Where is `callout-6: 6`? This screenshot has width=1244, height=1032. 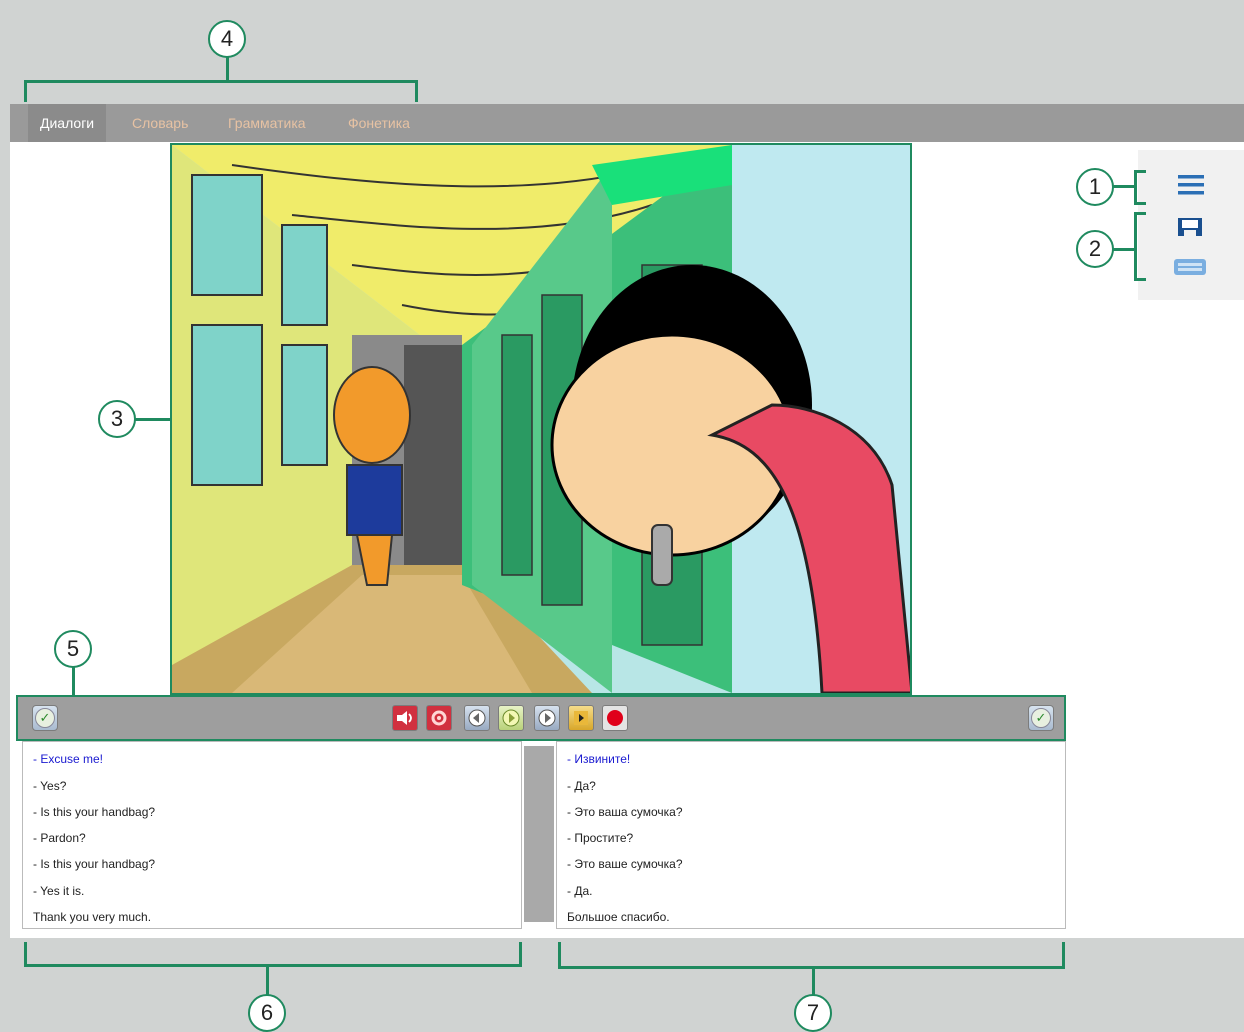
callout-6: 6 is located at coordinates (267, 1013).